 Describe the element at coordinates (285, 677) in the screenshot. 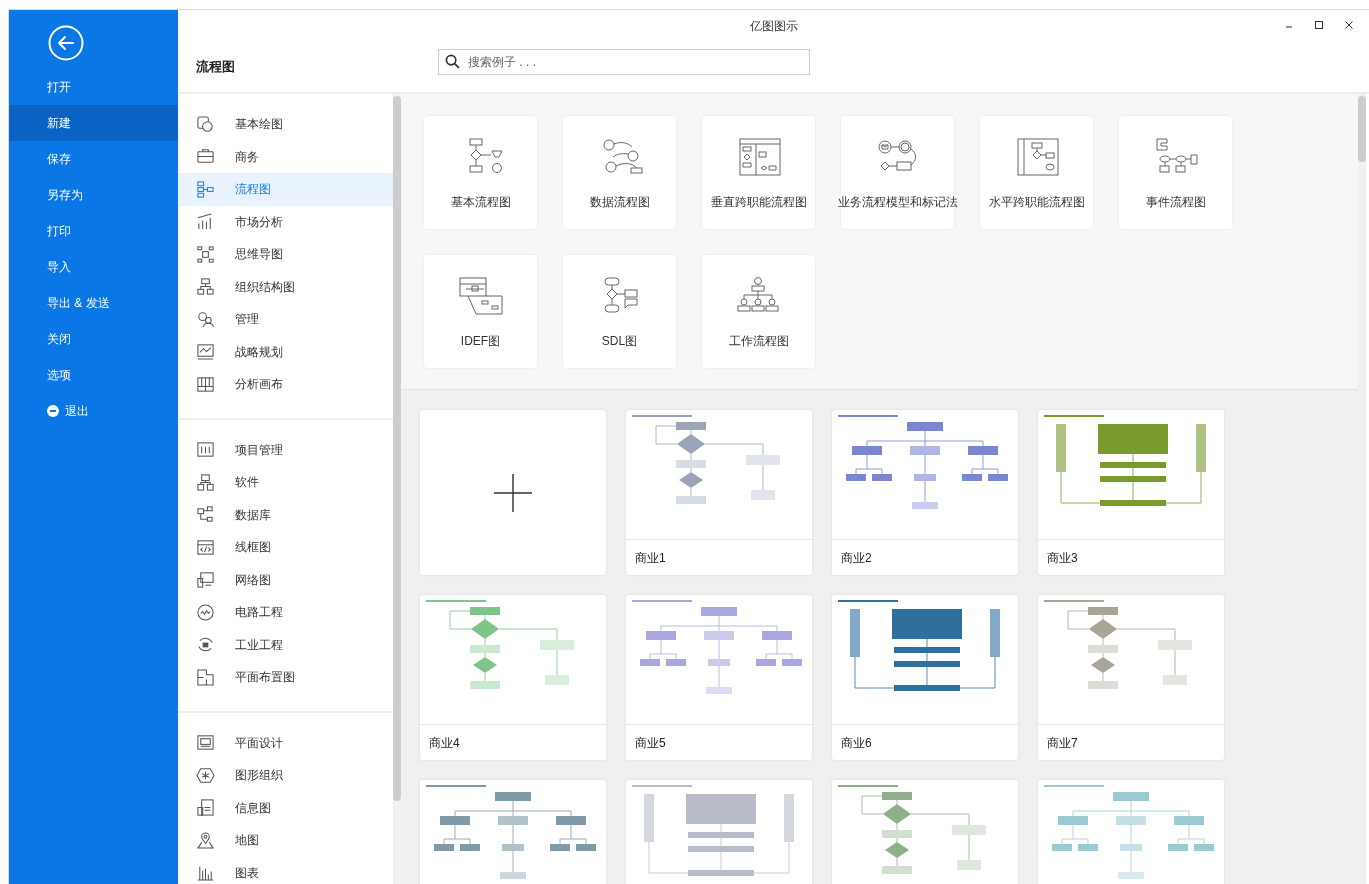

I see `category-item: 平面布置图` at that location.